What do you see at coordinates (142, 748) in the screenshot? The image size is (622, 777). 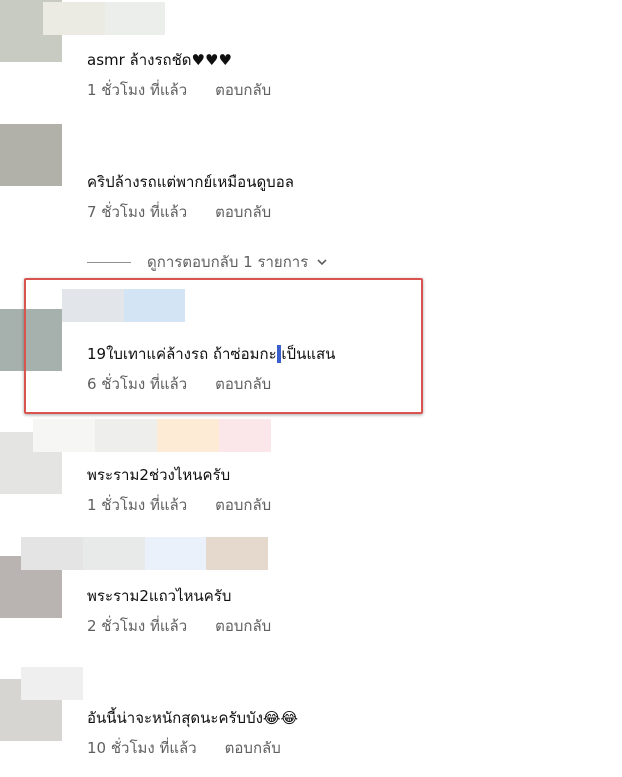 I see `timestamp: 10 ชั่วโมง ที่แล้ว` at bounding box center [142, 748].